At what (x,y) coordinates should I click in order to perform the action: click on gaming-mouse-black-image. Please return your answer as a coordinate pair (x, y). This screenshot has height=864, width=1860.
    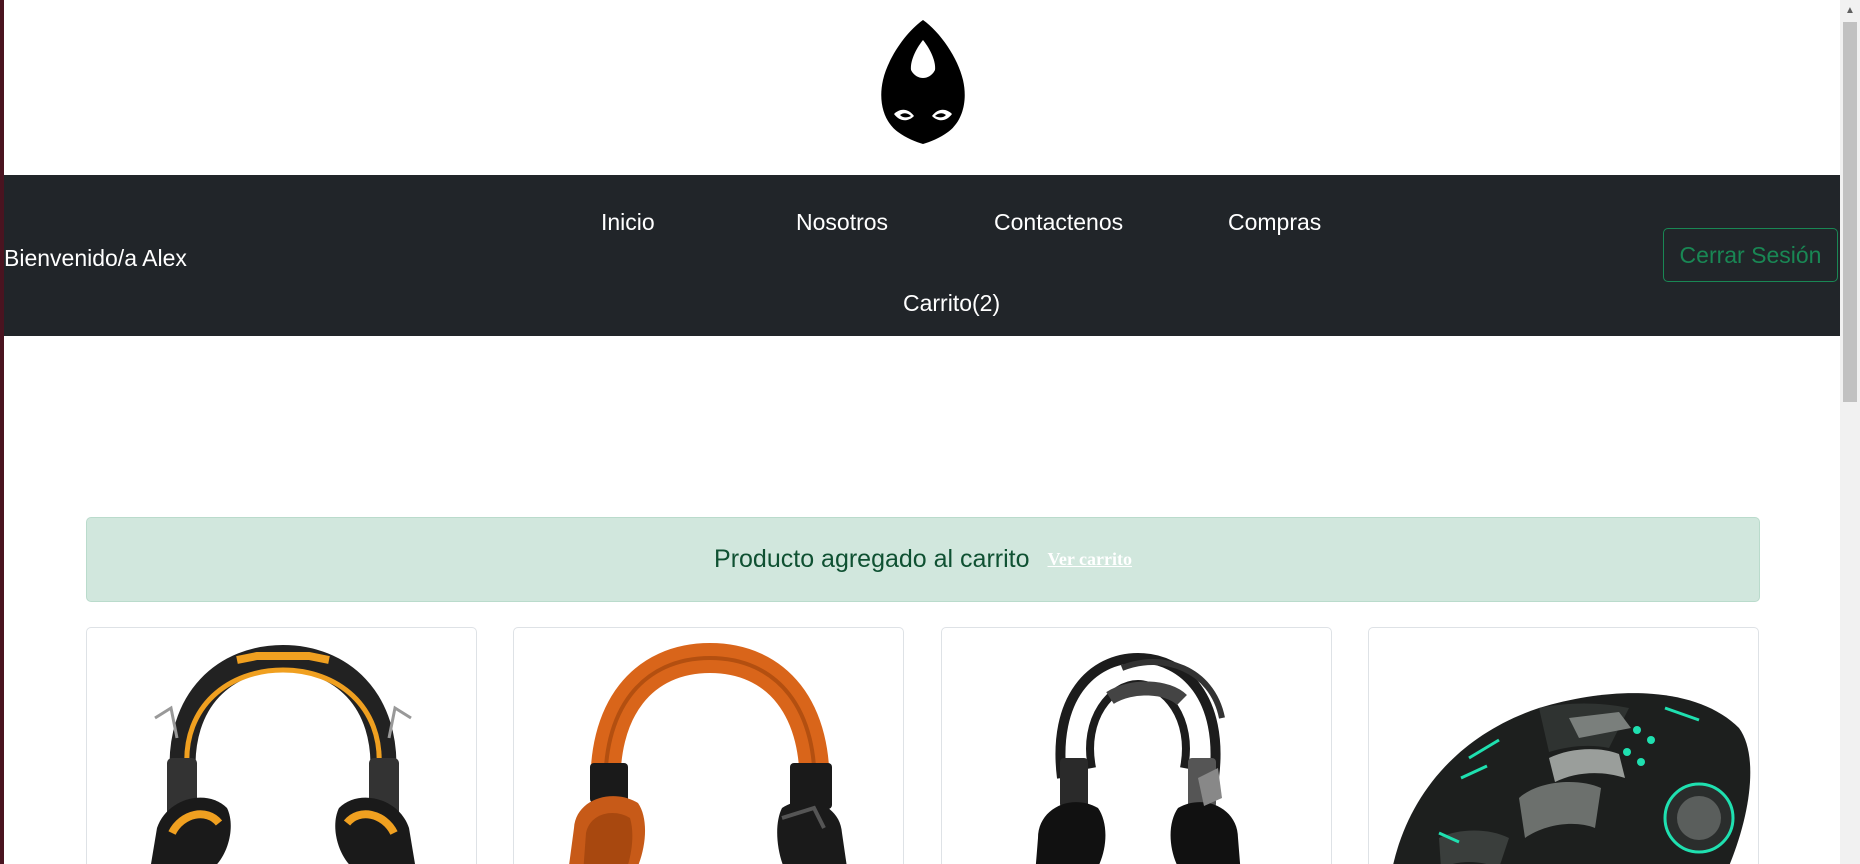
    Looking at the image, I should click on (1572, 778).